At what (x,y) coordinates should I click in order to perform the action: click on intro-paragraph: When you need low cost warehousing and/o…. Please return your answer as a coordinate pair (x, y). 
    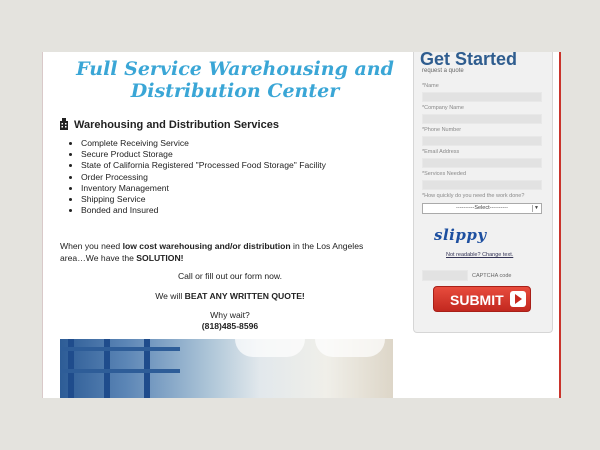
    Looking at the image, I should click on (225, 252).